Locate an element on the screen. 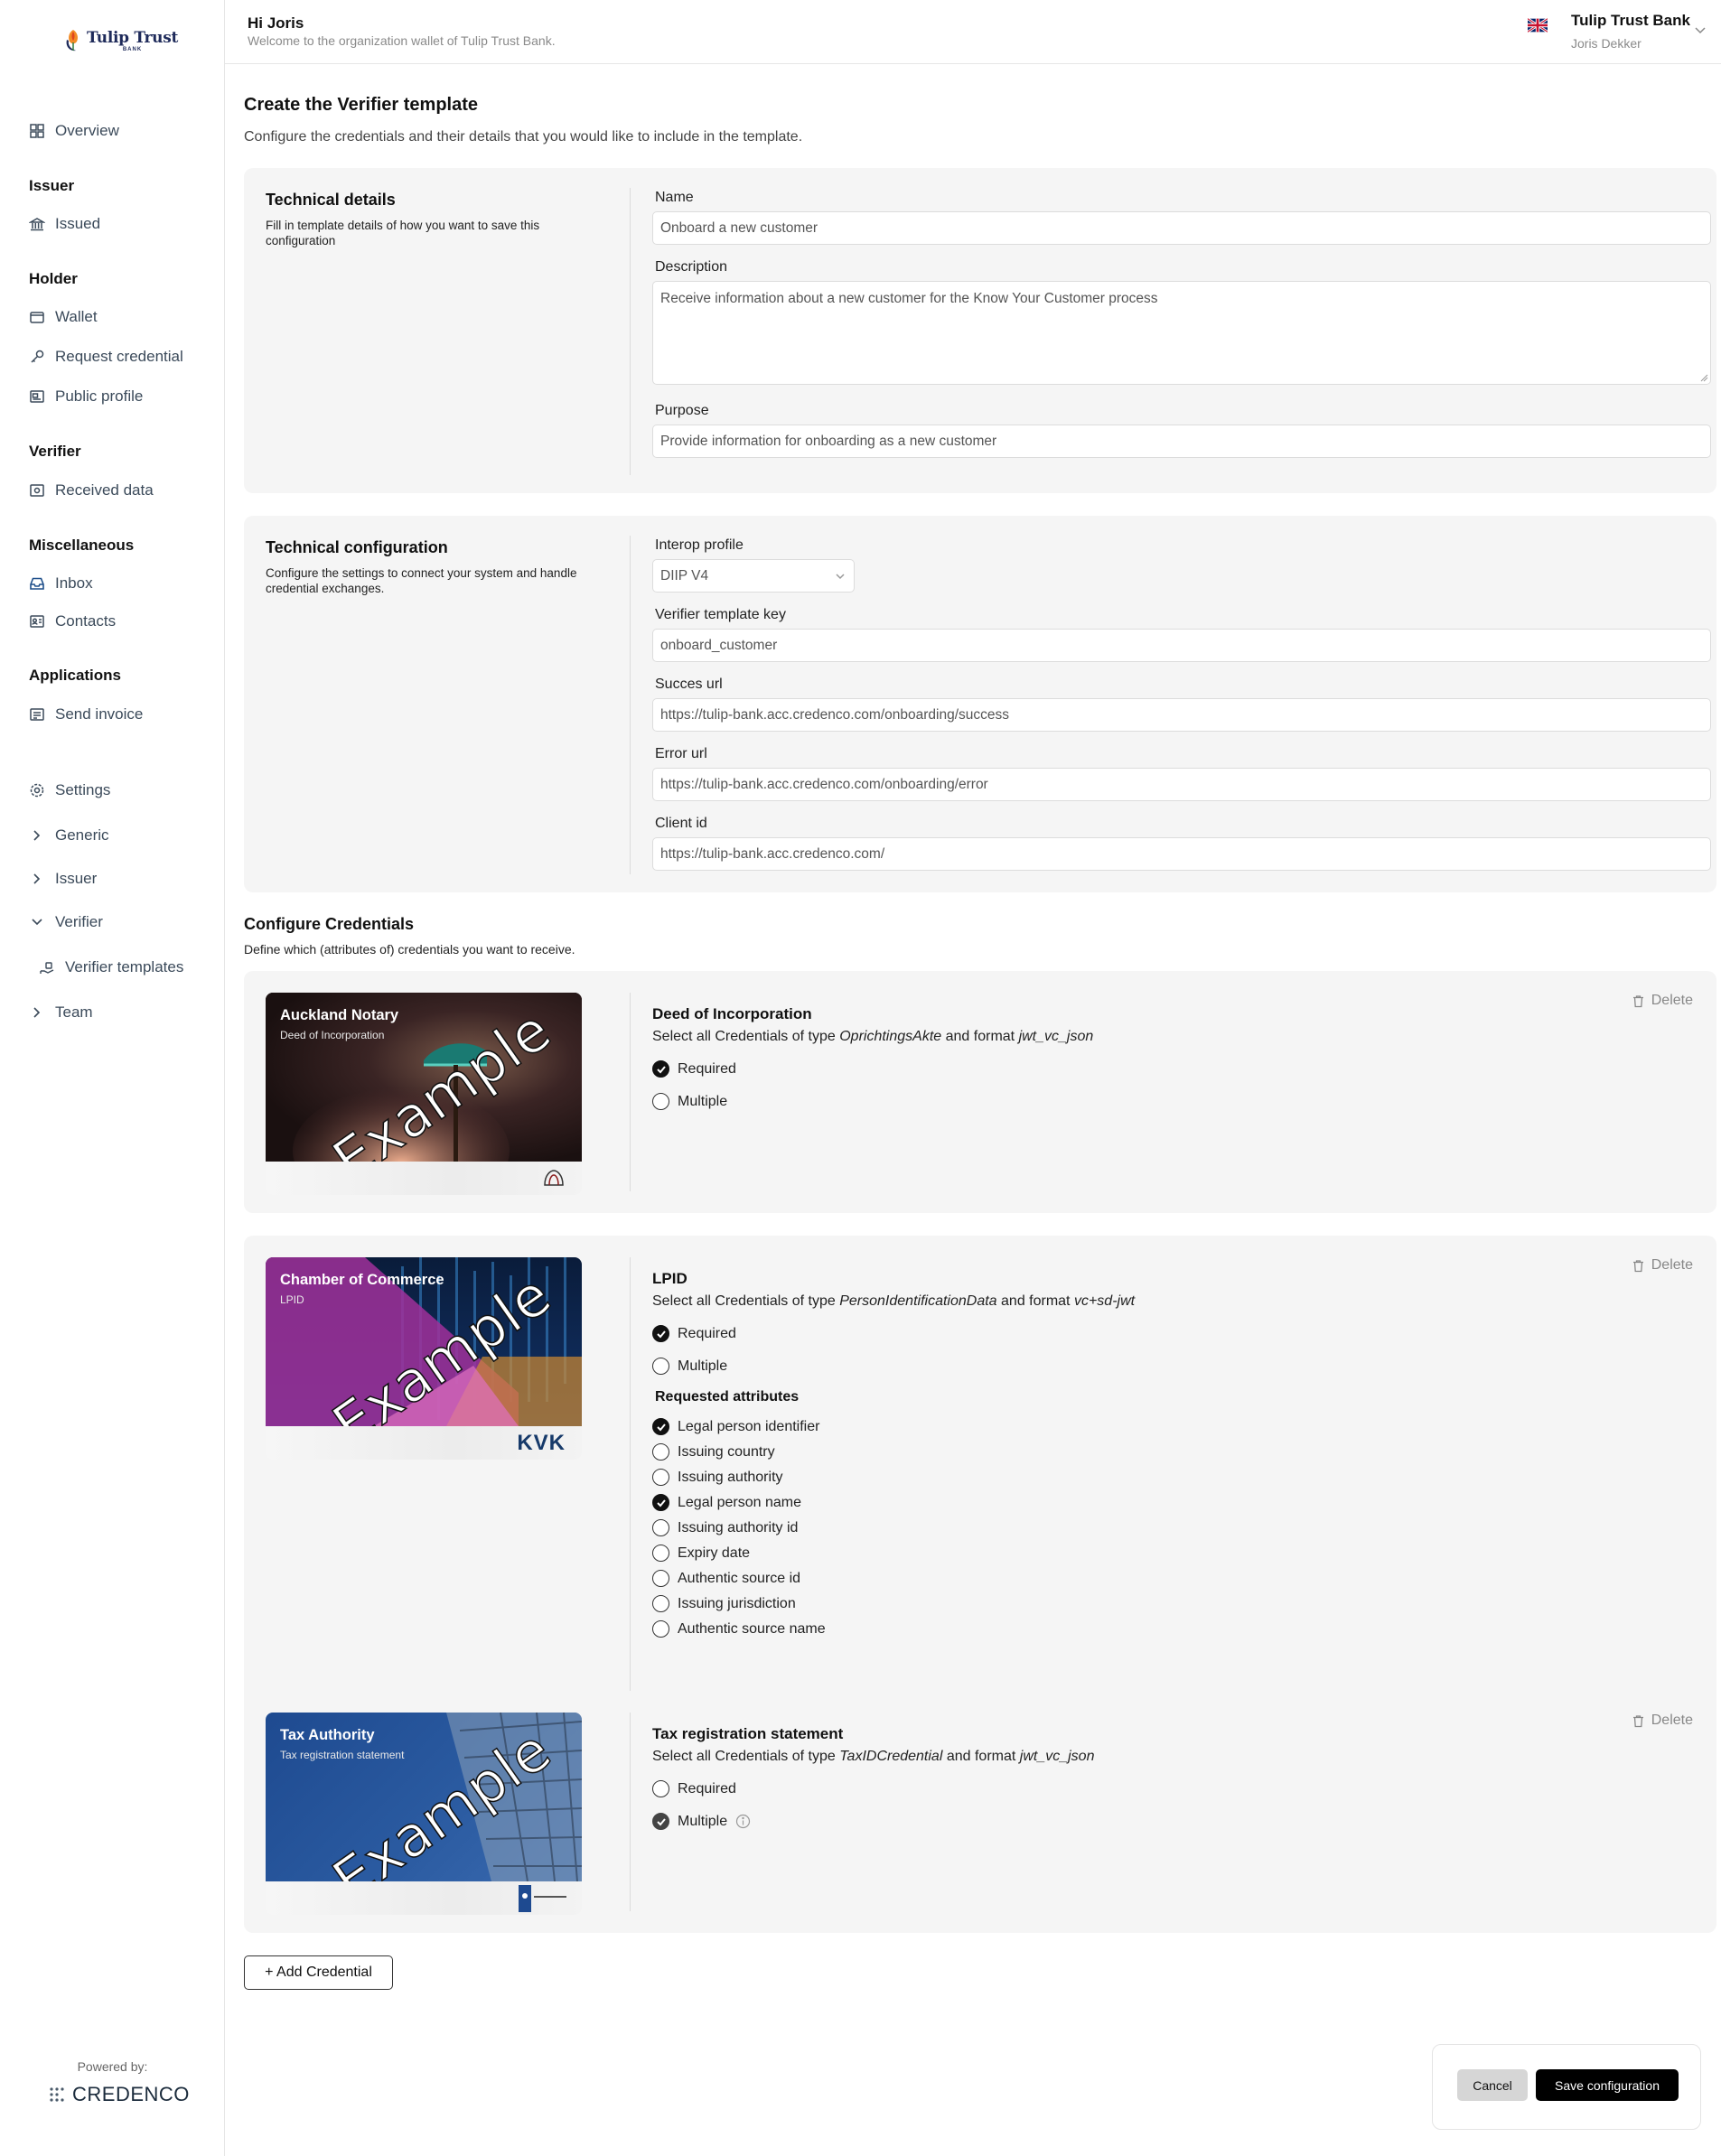 Image resolution: width=1721 pixels, height=2156 pixels. client-id-input: https://tulip-bank.acc.credenco.com/ is located at coordinates (1182, 854).